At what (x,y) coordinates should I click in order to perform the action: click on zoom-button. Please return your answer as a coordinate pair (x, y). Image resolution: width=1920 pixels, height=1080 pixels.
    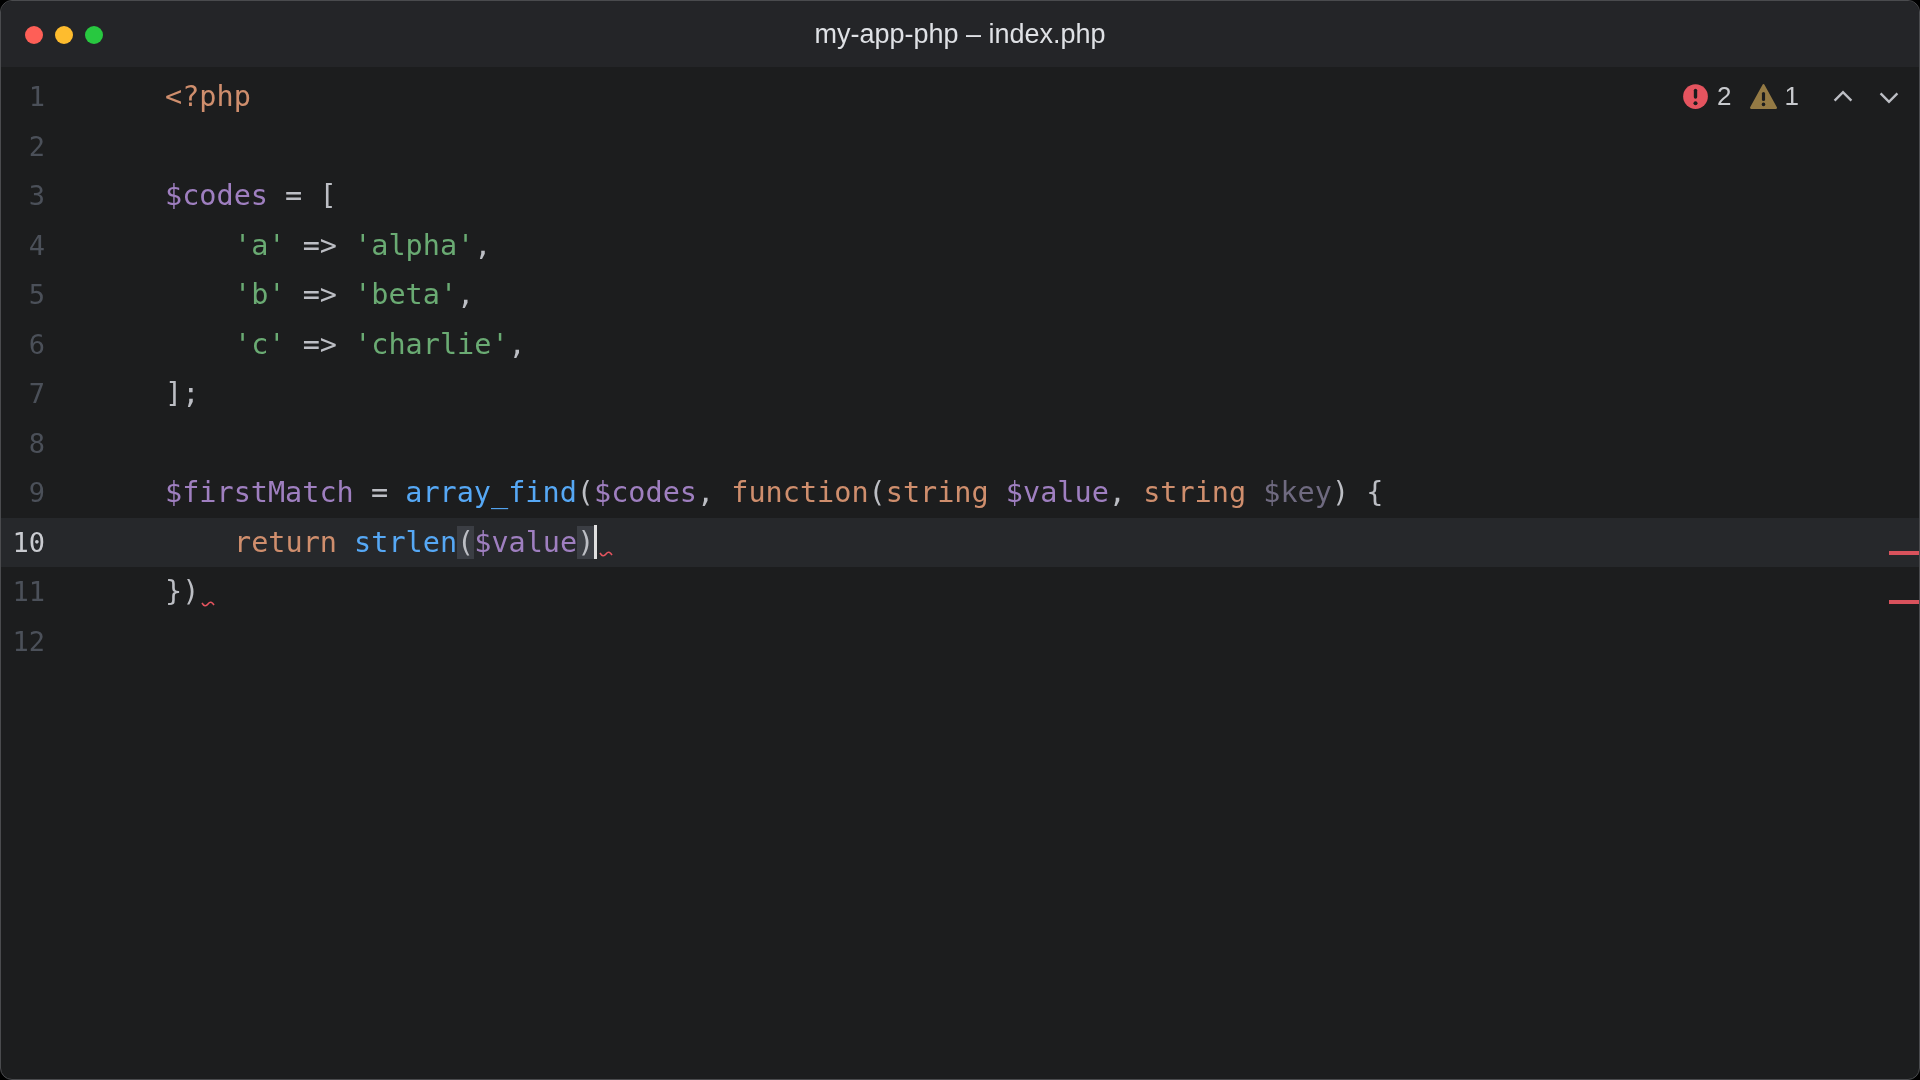
    Looking at the image, I should click on (94, 35).